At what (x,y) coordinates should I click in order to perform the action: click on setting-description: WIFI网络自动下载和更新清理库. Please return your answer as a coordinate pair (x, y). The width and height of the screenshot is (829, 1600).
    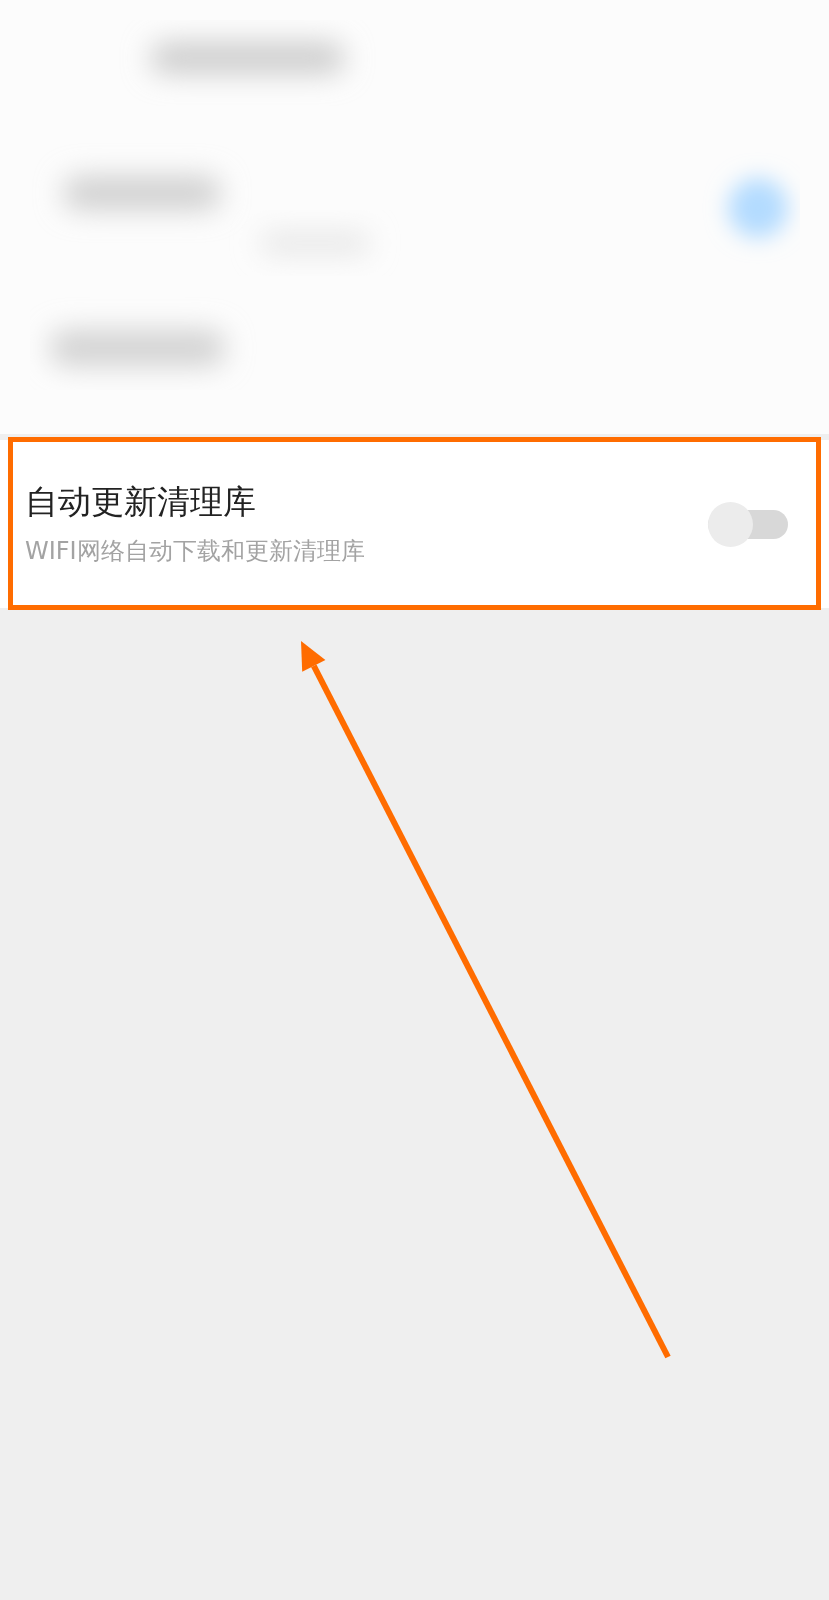
    Looking at the image, I should click on (195, 551).